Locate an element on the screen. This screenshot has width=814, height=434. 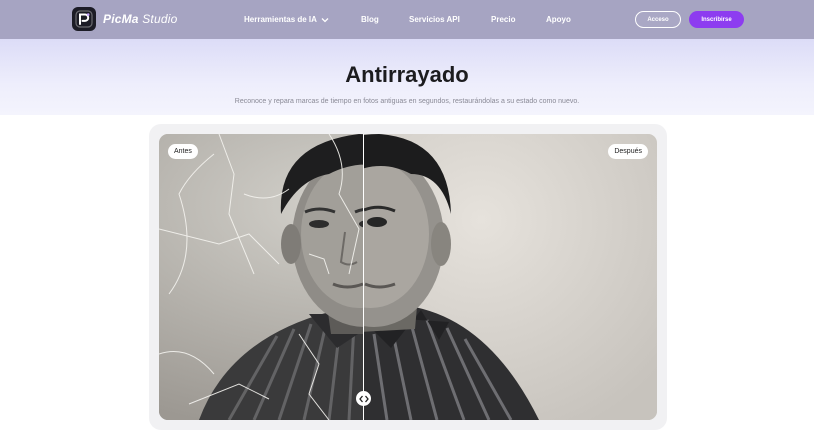
nav-item-label: Apoyo is located at coordinates (558, 19).